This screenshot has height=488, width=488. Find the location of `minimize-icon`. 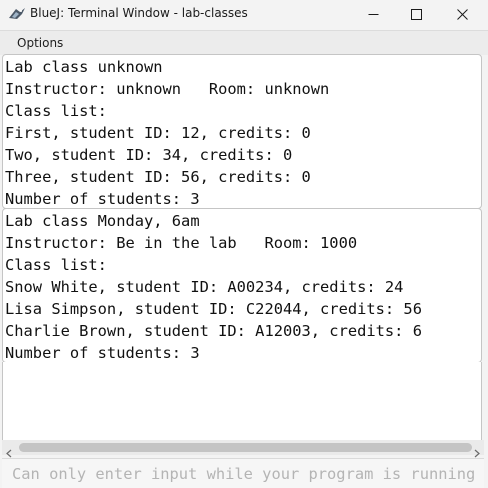

minimize-icon is located at coordinates (373, 14).